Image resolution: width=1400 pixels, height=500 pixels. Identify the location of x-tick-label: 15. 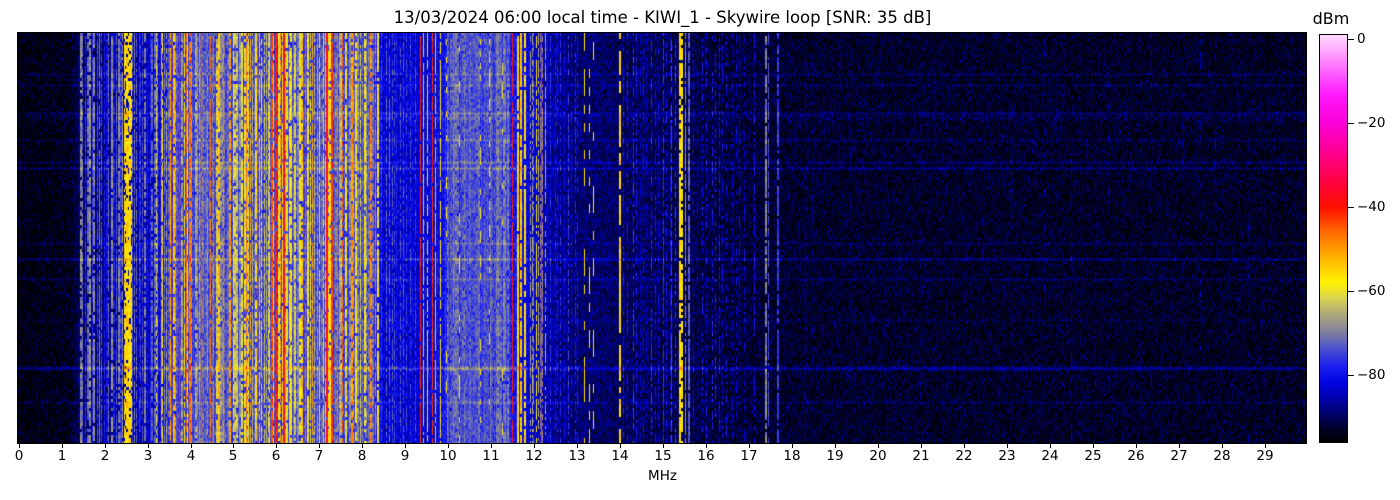
(663, 456).